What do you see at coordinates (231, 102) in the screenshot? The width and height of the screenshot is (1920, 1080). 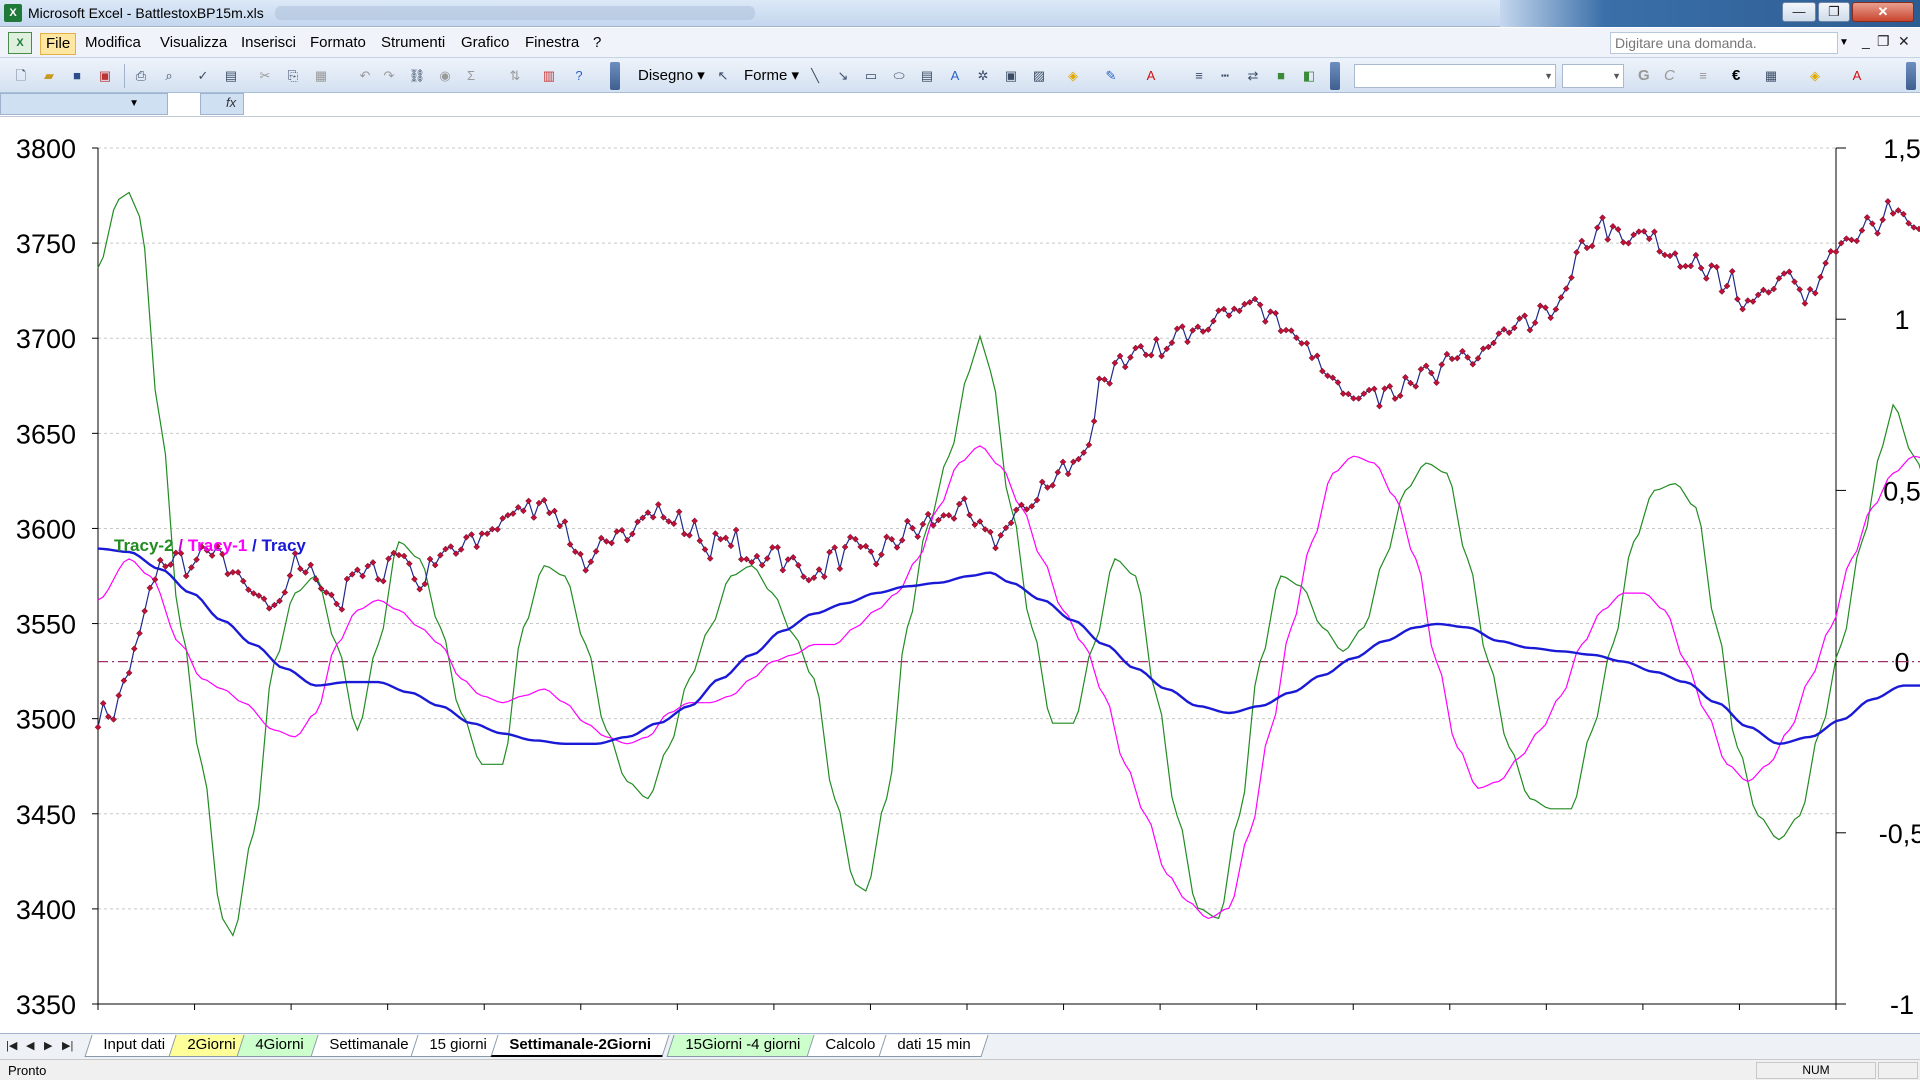 I see `fx-icon: fx` at bounding box center [231, 102].